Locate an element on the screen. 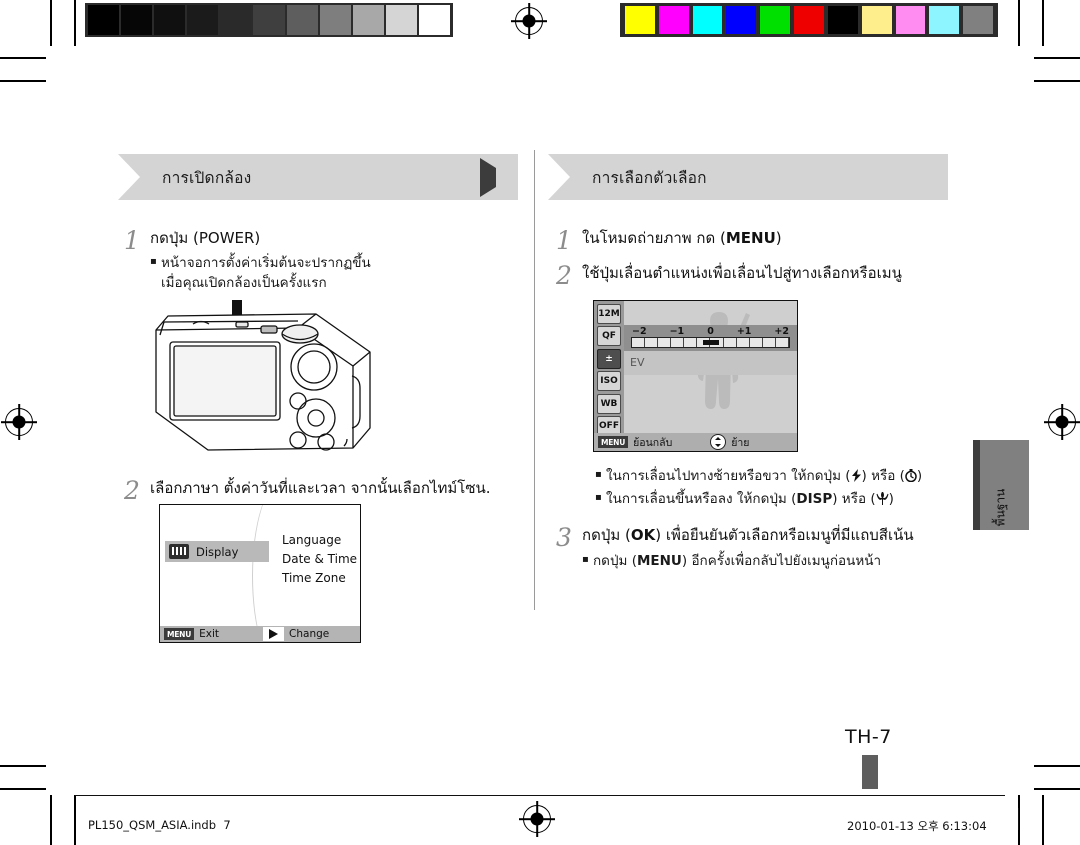  ev-label-row: EV is located at coordinates (710, 363).